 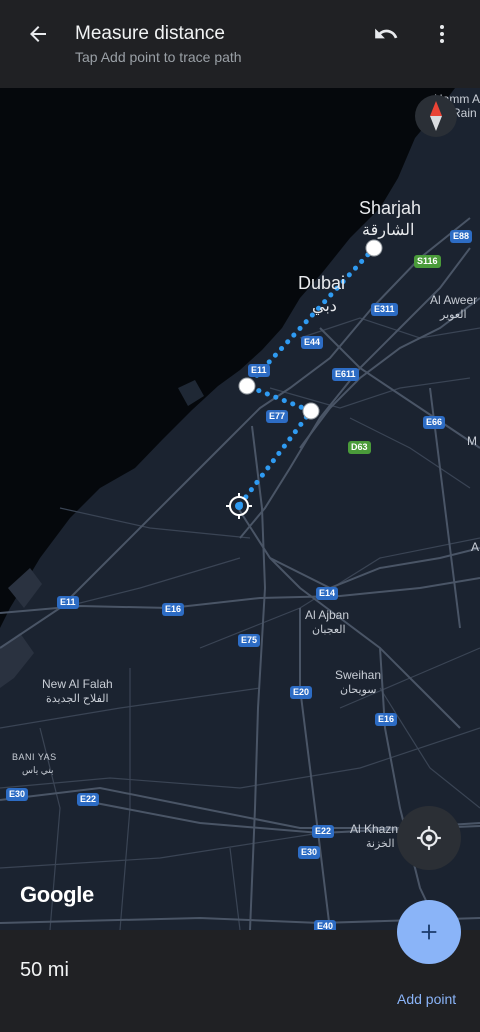 I want to click on back-button, so click(x=38, y=34).